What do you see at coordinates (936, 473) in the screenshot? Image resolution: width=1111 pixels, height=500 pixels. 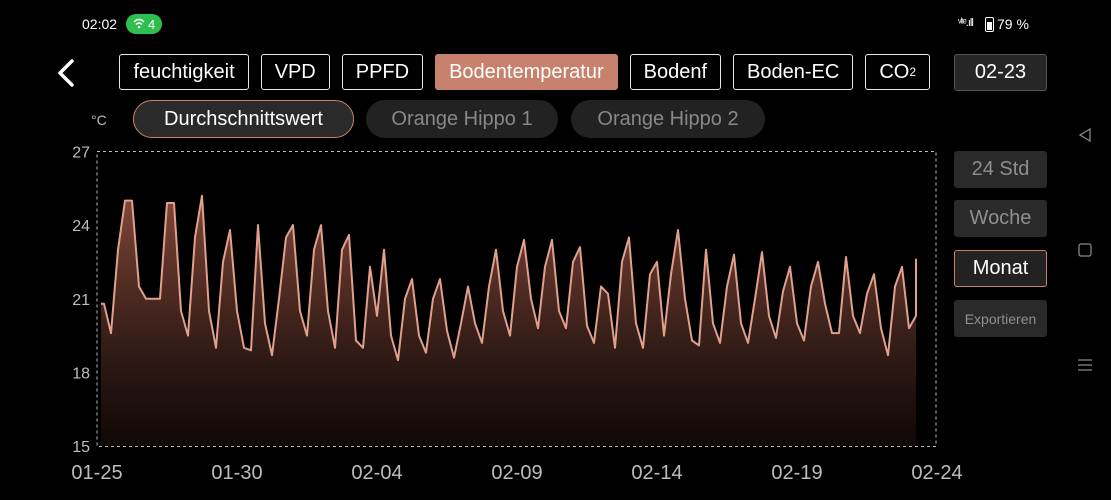 I see `x-tick-label: 02-24` at bounding box center [936, 473].